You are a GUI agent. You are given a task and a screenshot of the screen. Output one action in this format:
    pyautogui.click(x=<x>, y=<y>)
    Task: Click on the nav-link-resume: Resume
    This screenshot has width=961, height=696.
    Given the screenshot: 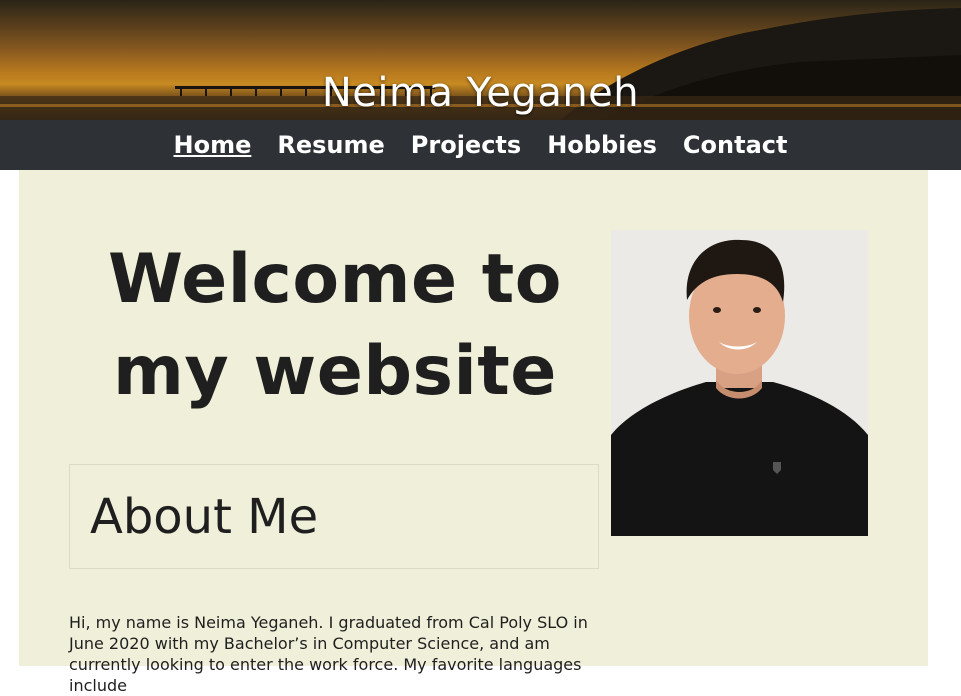 What is the action you would take?
    pyautogui.click(x=330, y=145)
    